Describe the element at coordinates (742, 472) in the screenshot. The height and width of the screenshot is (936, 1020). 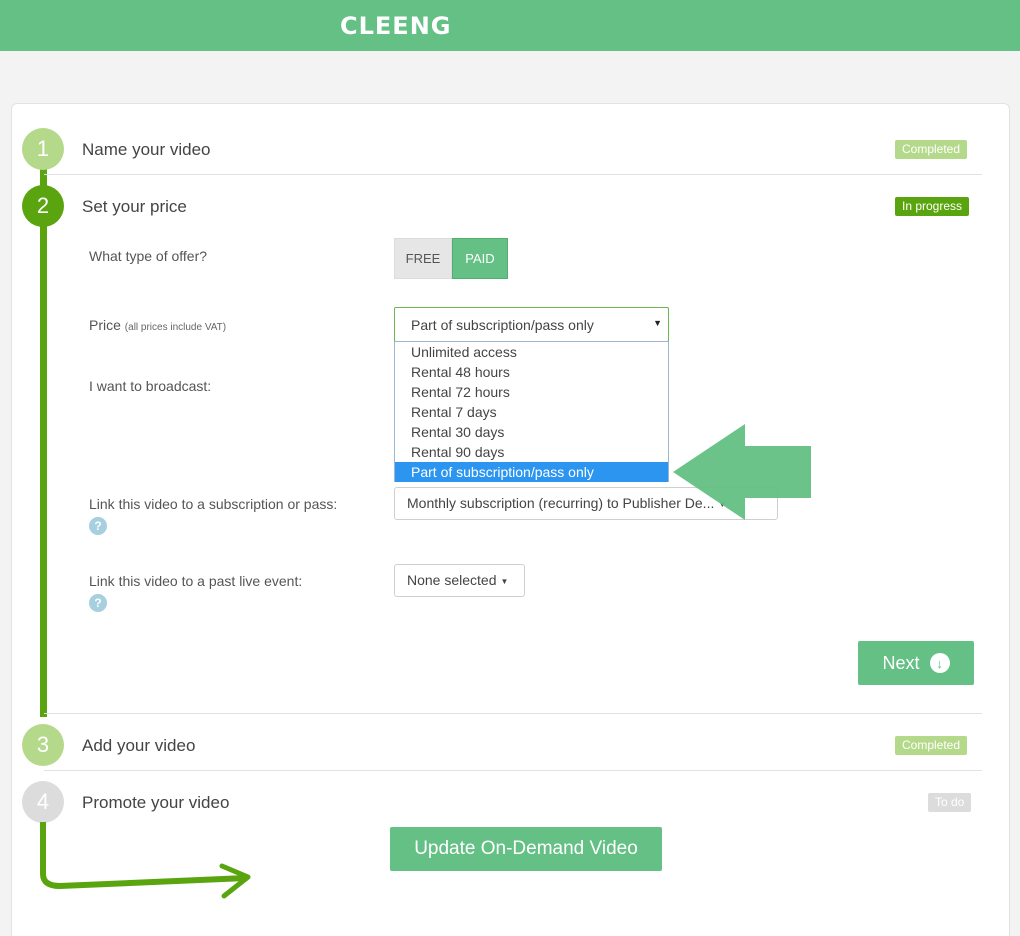
I see `annotation-arrow-icon` at that location.